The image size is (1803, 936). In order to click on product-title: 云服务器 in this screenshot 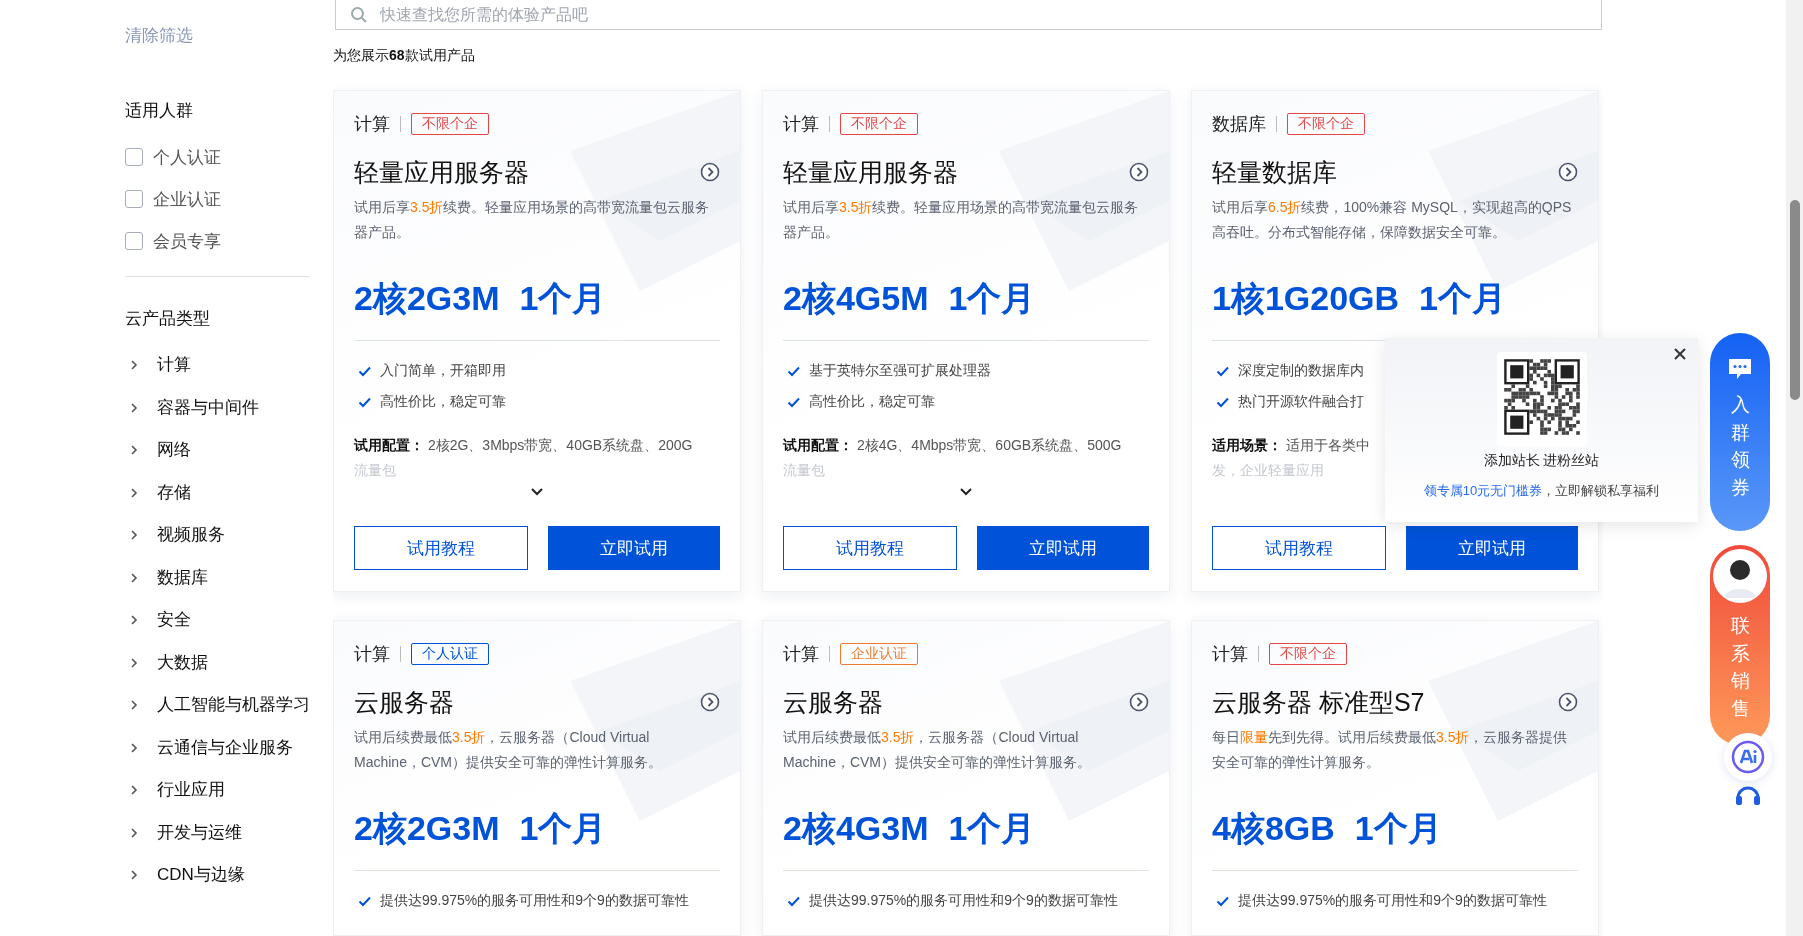, I will do `click(833, 702)`.